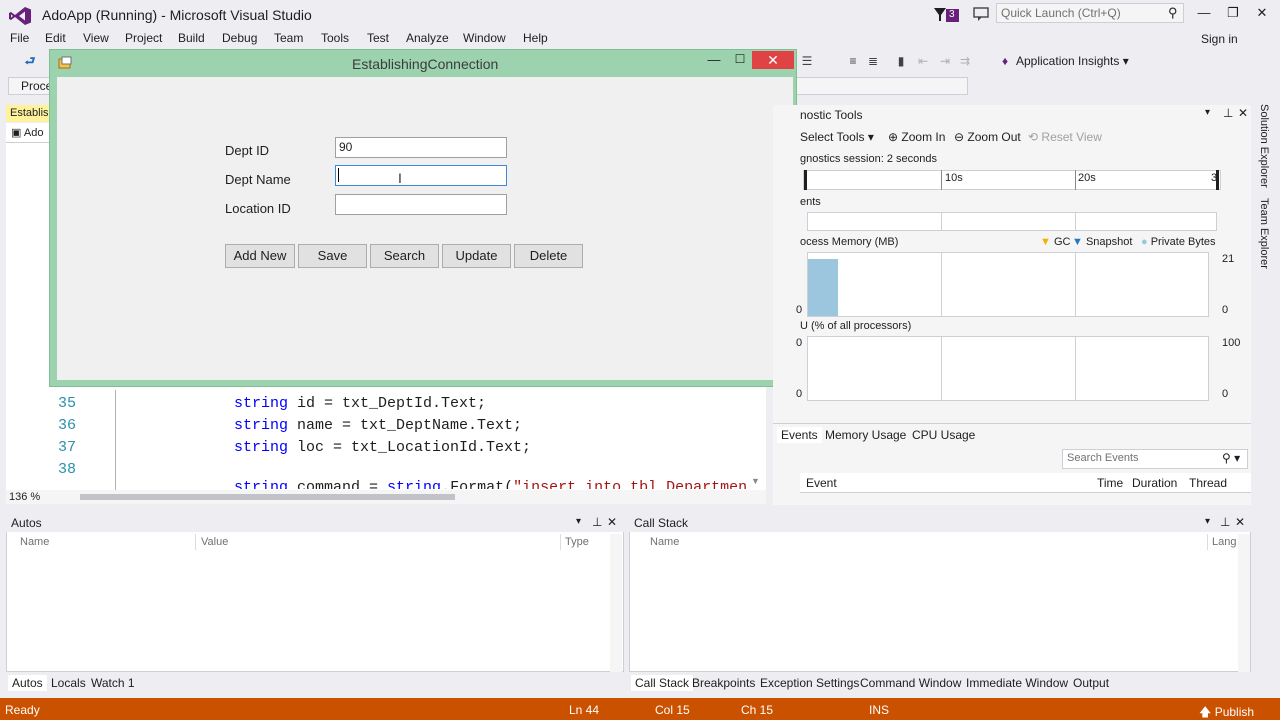 This screenshot has height=720, width=1280. Describe the element at coordinates (1110, 483) in the screenshot. I see `column-time: Time` at that location.